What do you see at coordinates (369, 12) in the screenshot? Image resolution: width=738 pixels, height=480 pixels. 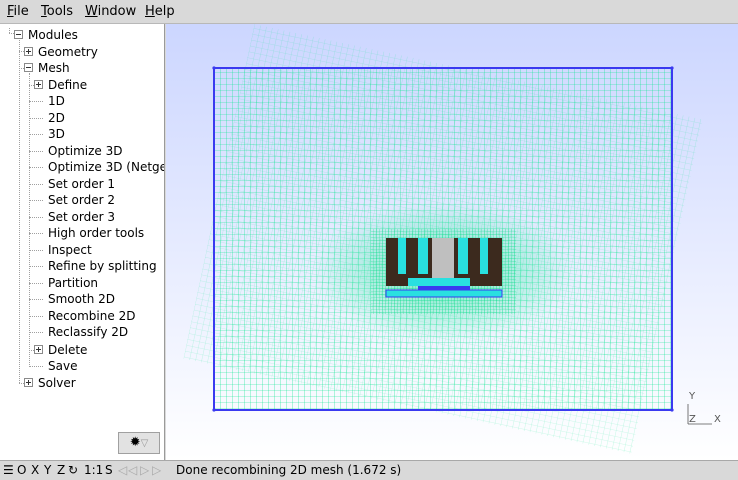 I see `menu-bar: File Tools Window Help` at bounding box center [369, 12].